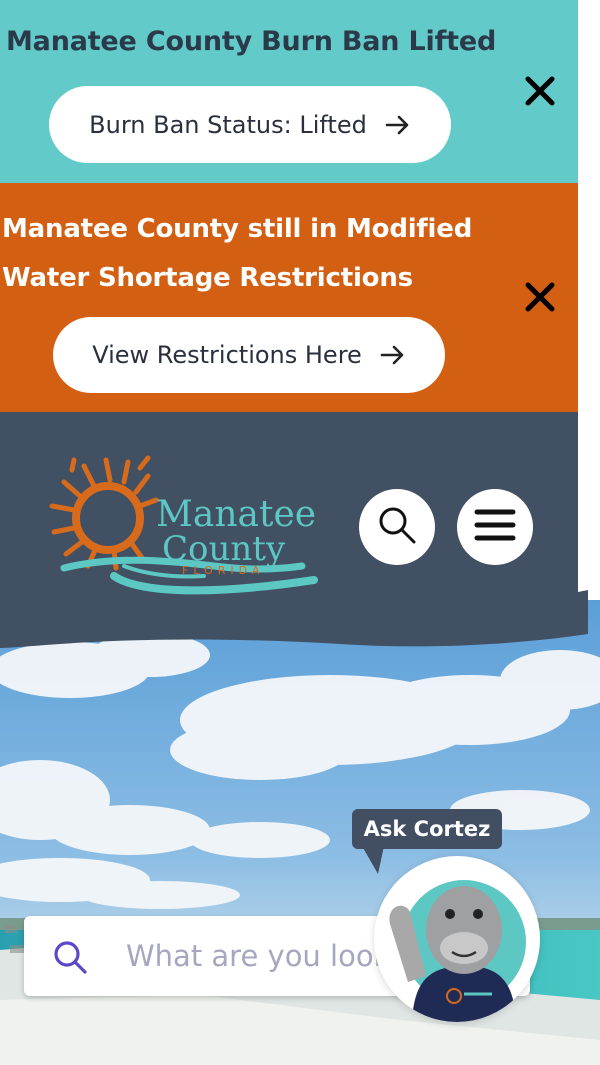 The height and width of the screenshot is (1065, 600). What do you see at coordinates (373, 860) in the screenshot?
I see `speech-bubble-tail` at bounding box center [373, 860].